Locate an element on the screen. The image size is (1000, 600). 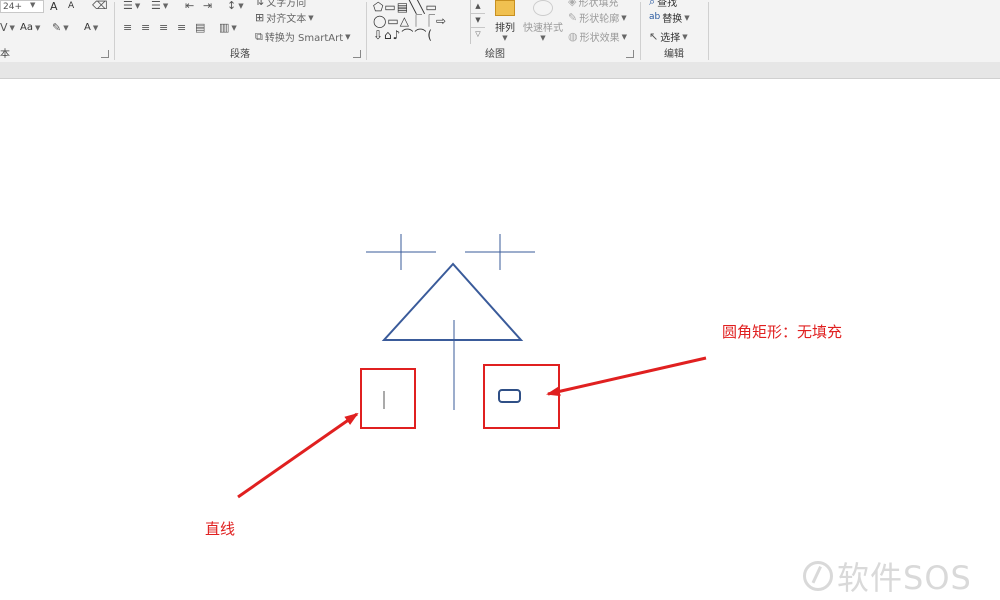
find-label: 查找 is located at coordinates (667, 4).